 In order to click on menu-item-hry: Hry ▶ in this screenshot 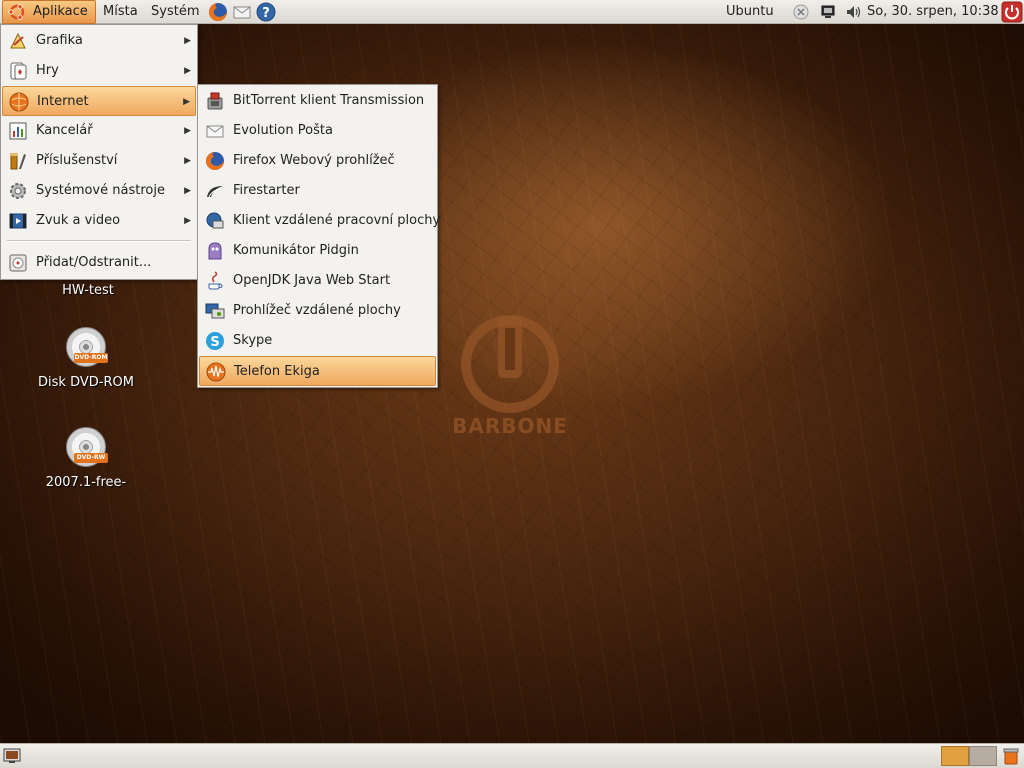, I will do `click(99, 71)`.